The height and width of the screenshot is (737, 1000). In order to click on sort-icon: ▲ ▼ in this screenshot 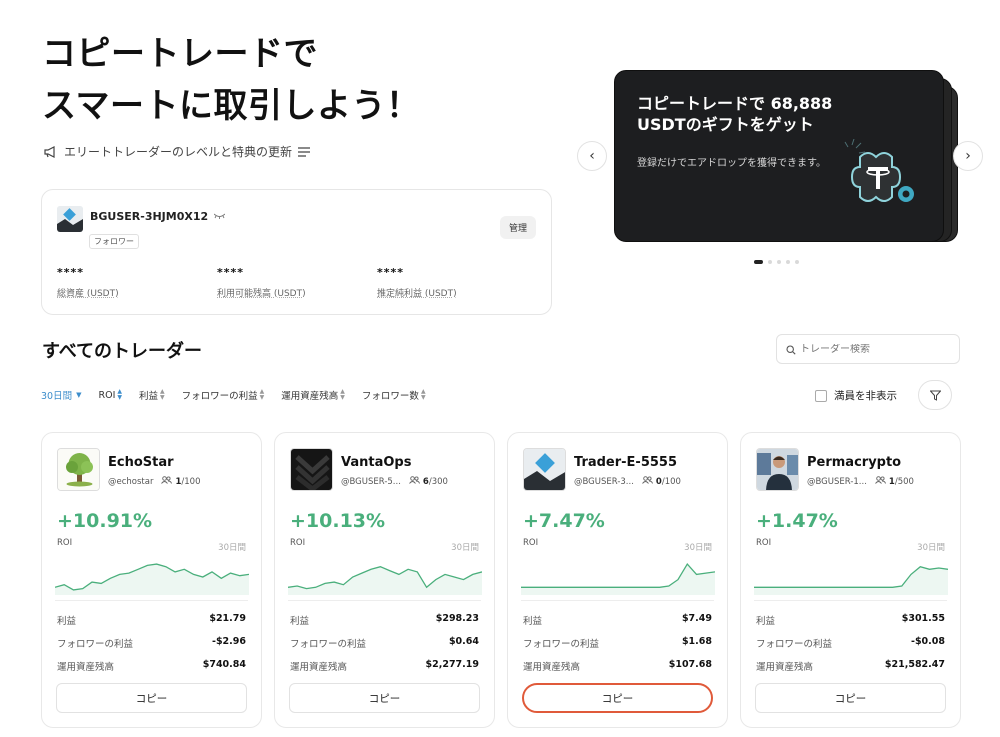, I will do `click(162, 394)`.